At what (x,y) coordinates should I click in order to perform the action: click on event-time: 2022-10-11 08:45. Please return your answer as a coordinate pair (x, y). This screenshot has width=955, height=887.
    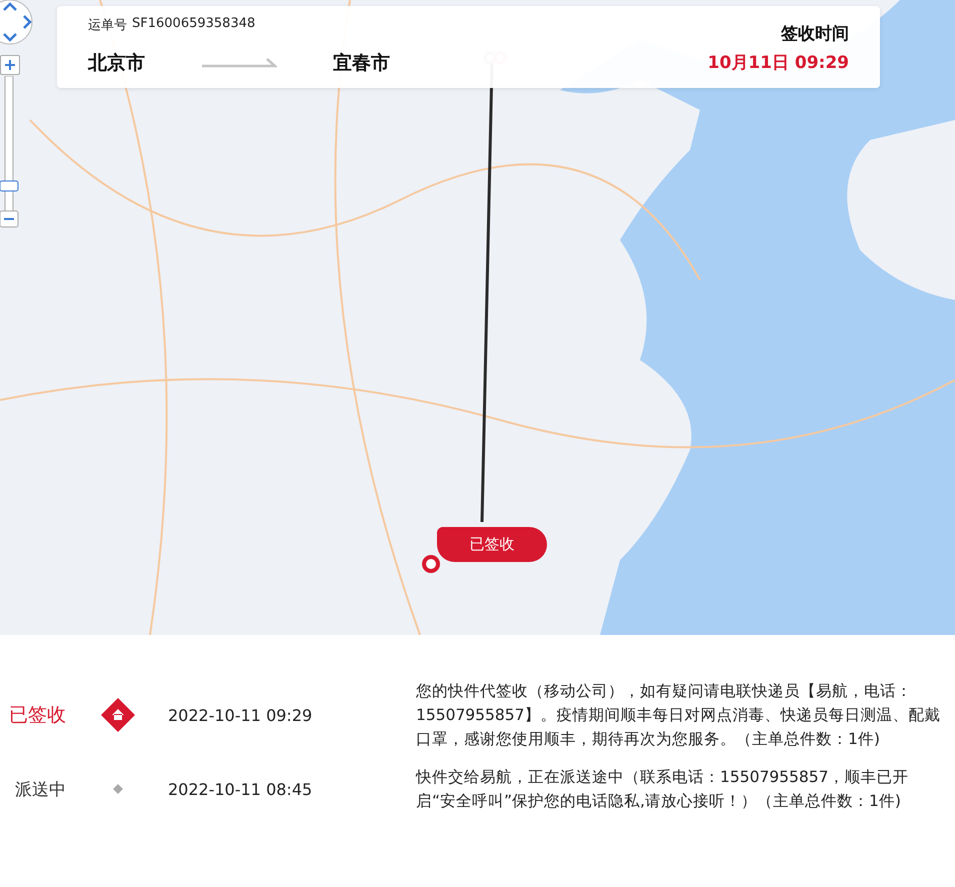
    Looking at the image, I should click on (240, 789).